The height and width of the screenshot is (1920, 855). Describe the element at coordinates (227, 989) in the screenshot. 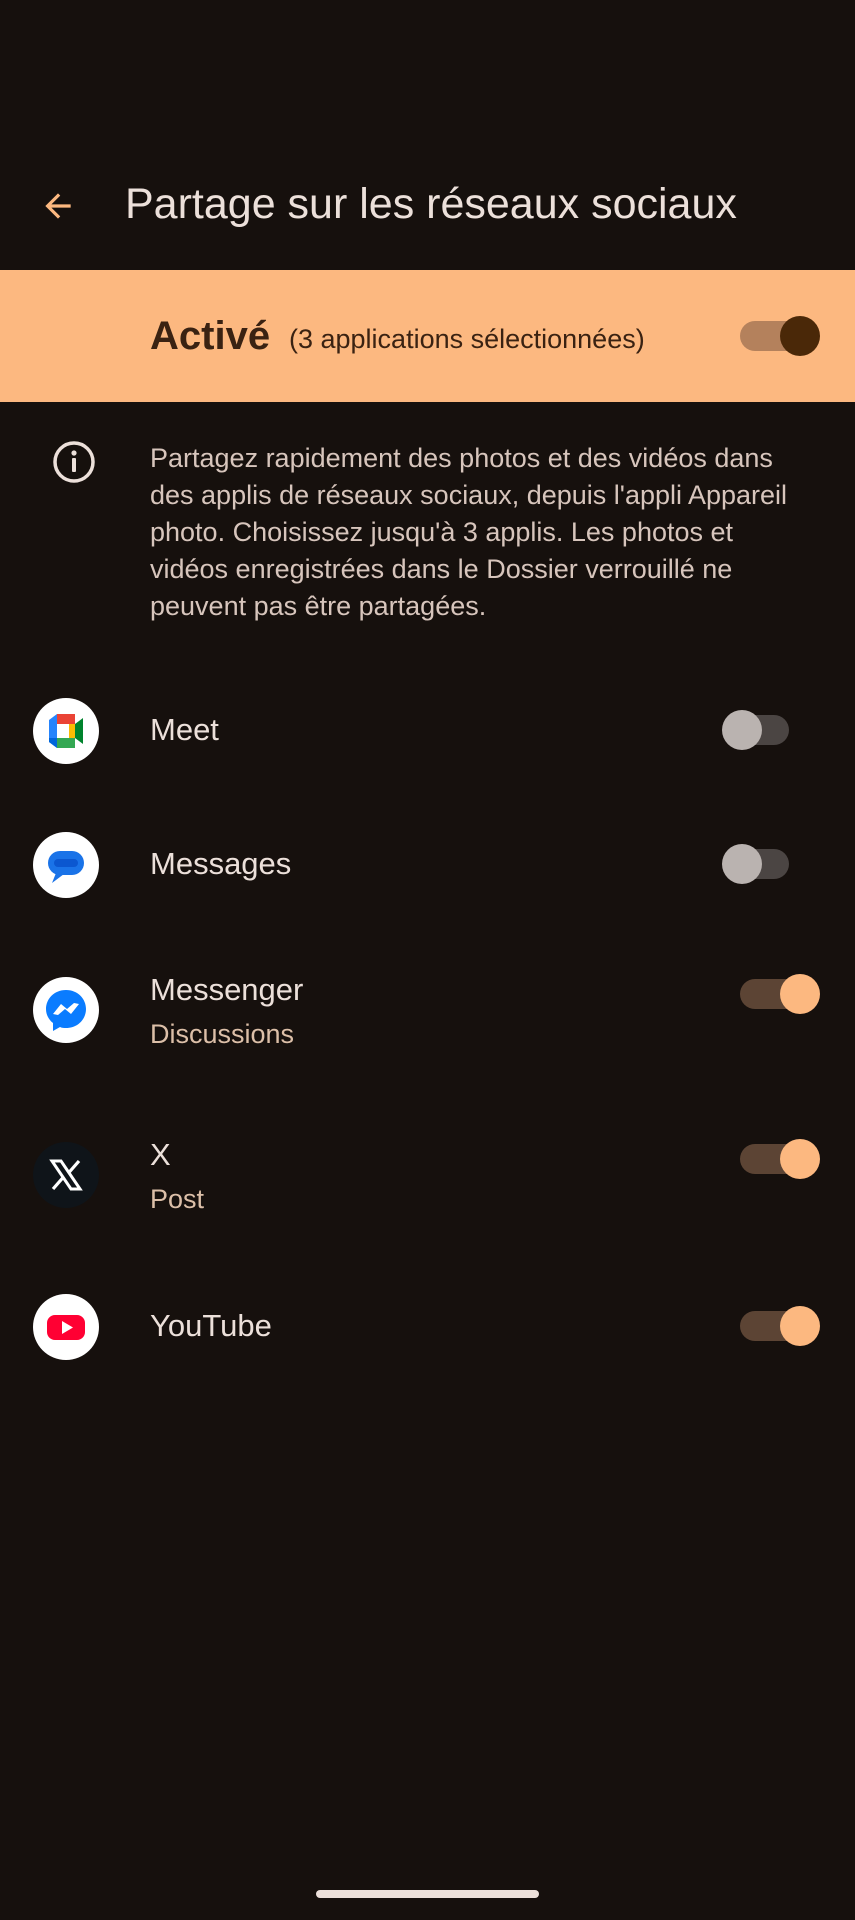

I see `app-name: Messenger` at that location.